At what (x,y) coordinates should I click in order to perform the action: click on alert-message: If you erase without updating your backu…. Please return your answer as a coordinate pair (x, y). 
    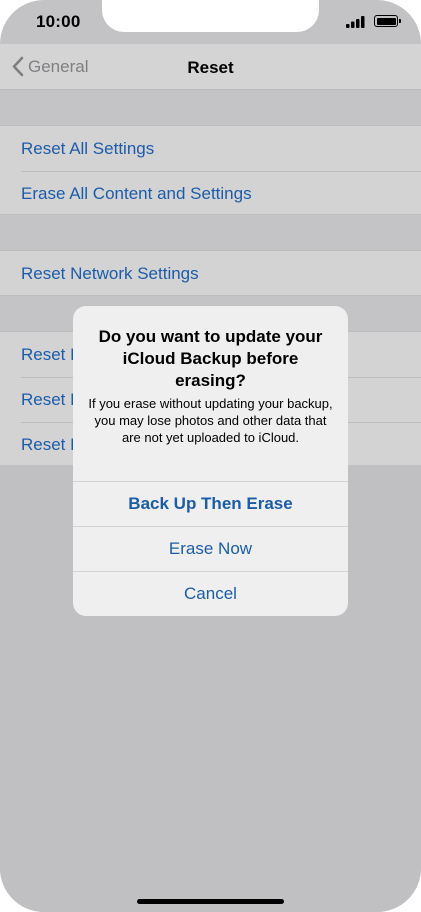
    Looking at the image, I should click on (210, 420).